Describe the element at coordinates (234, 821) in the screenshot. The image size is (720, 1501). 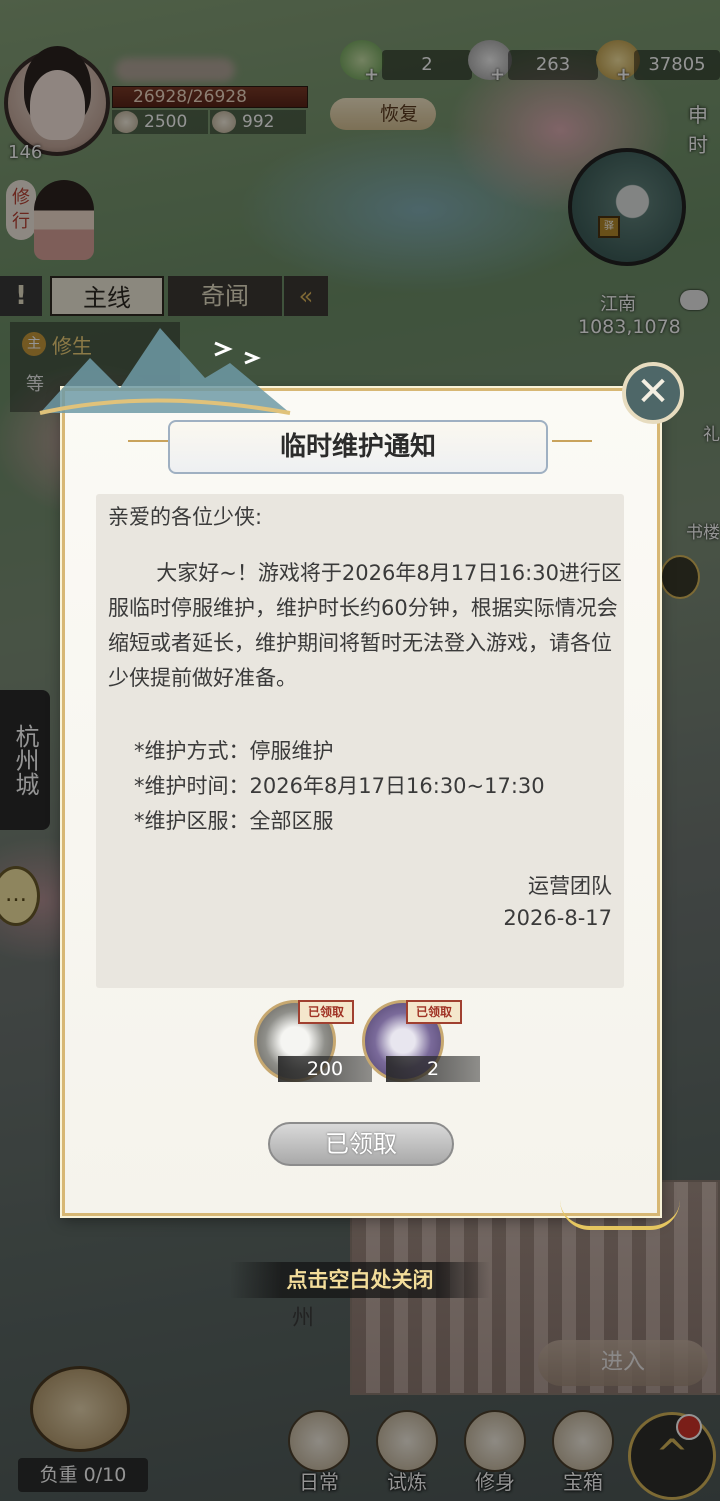
I see `maintenance-servers: *维护区服：全部区服` at that location.